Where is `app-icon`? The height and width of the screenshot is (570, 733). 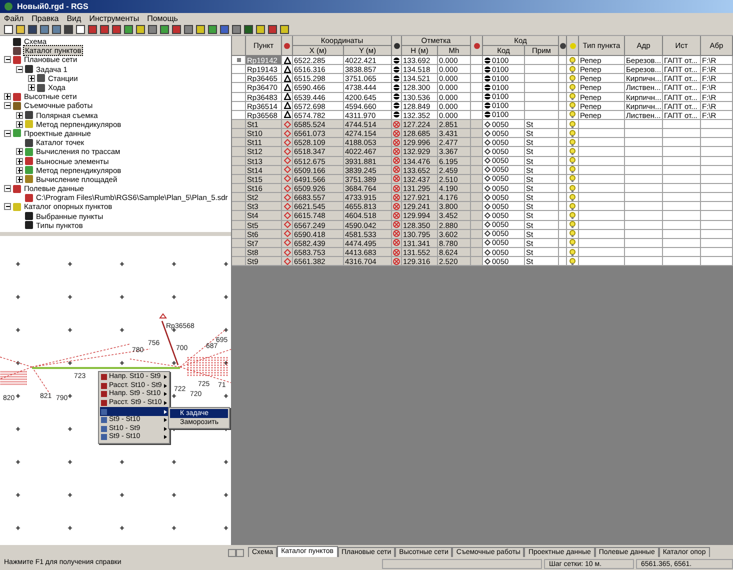 app-icon is located at coordinates (8, 6).